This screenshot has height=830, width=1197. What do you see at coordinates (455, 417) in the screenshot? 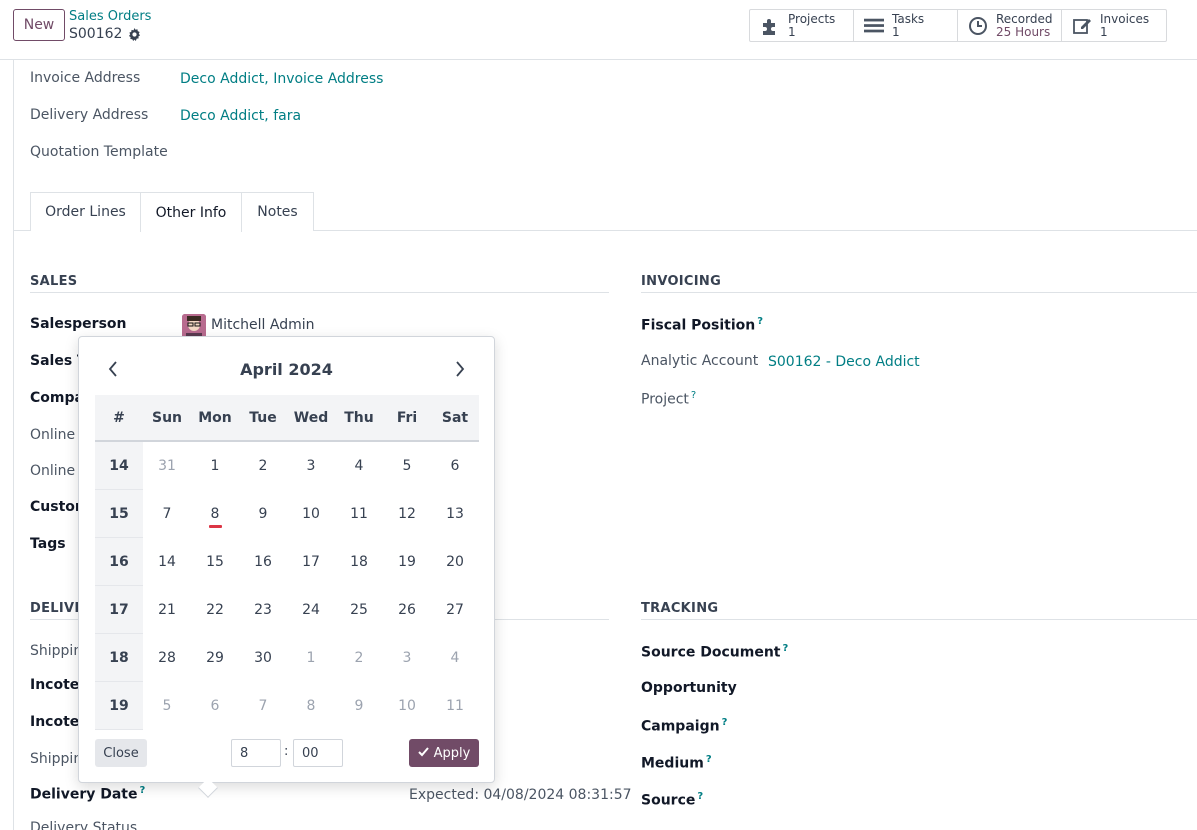
I see `weekday-sat: Sat` at bounding box center [455, 417].